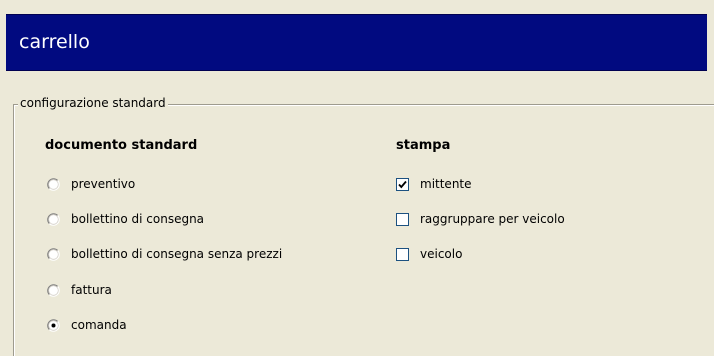  I want to click on page-title: carrello, so click(54, 42).